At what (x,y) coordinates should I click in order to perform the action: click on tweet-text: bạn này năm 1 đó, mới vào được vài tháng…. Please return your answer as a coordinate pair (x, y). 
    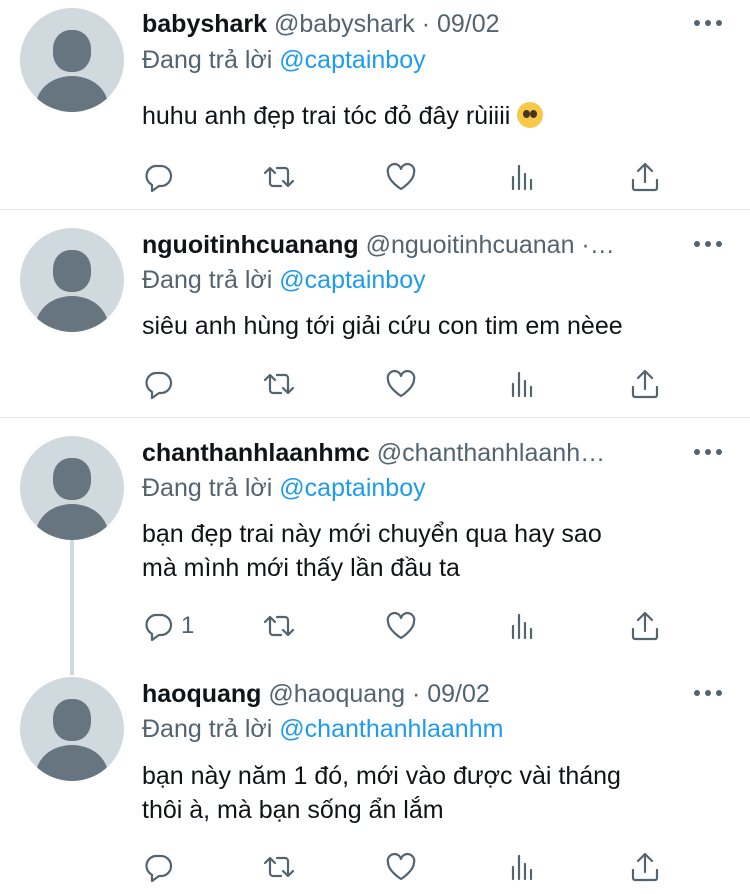
    Looking at the image, I should click on (432, 793).